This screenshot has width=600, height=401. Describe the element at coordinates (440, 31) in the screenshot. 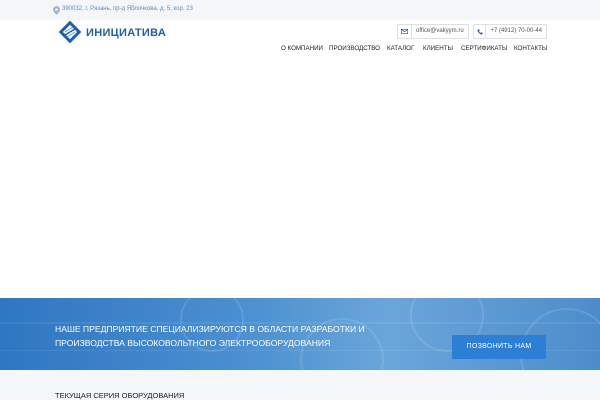

I see `email-text: office@vakyym.ru` at that location.